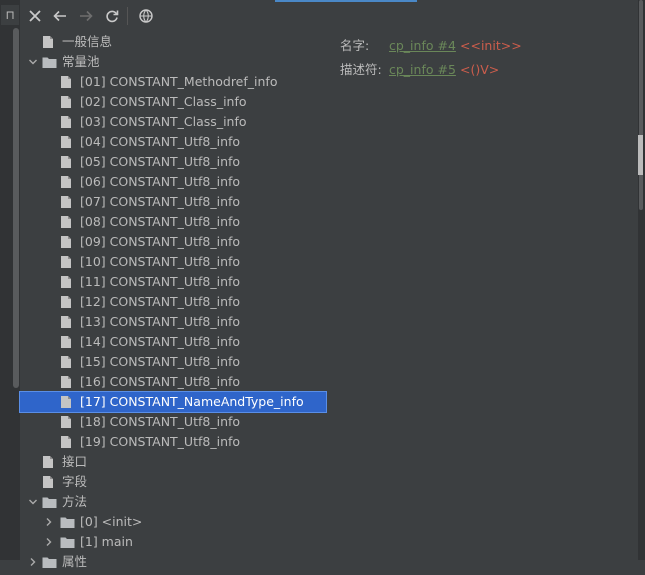 This screenshot has height=575, width=645. I want to click on tree-item-label: [11] CONSTANT_Utf8_info, so click(160, 281).